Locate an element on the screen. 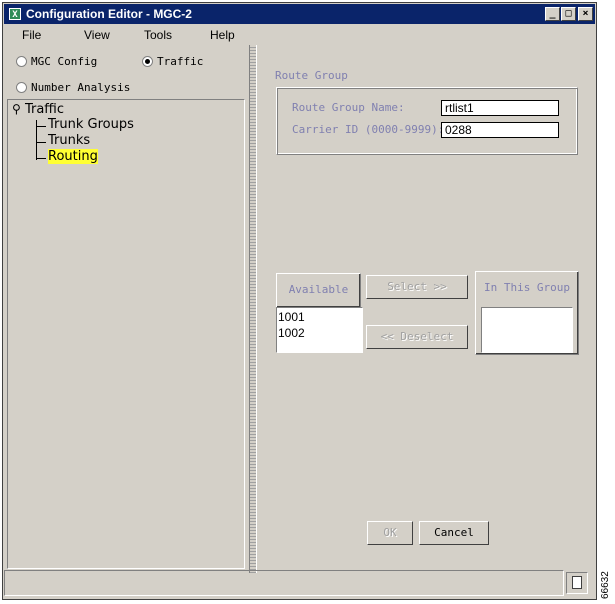 Image resolution: width=615 pixels, height=604 pixels. tree-item-trunks: Trunks is located at coordinates (69, 140).